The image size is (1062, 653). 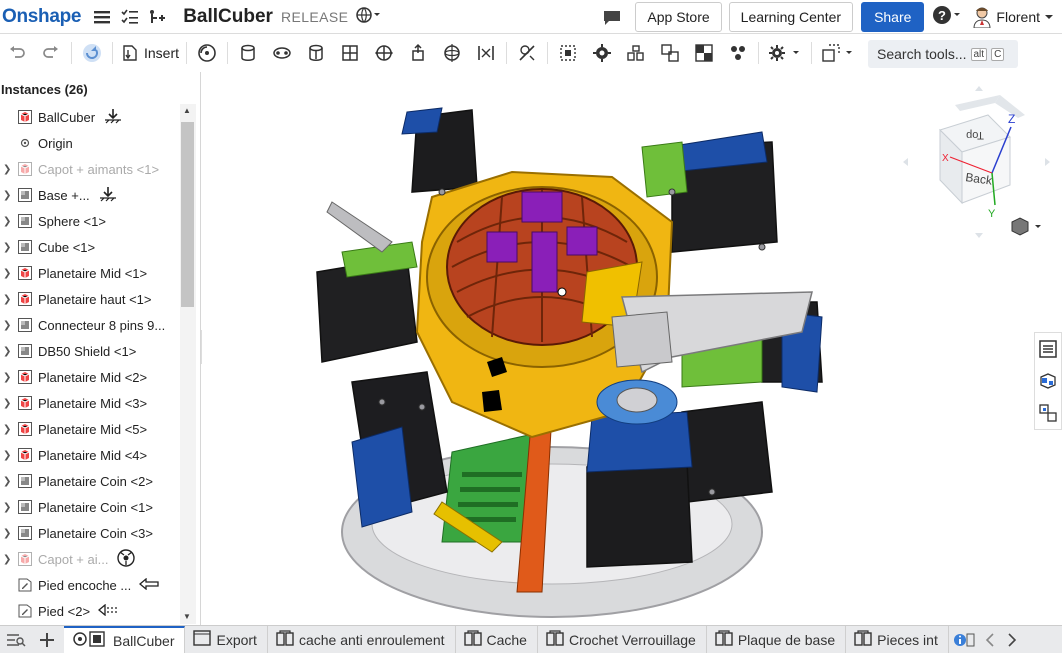 What do you see at coordinates (350, 53) in the screenshot?
I see `planar-mate-icon` at bounding box center [350, 53].